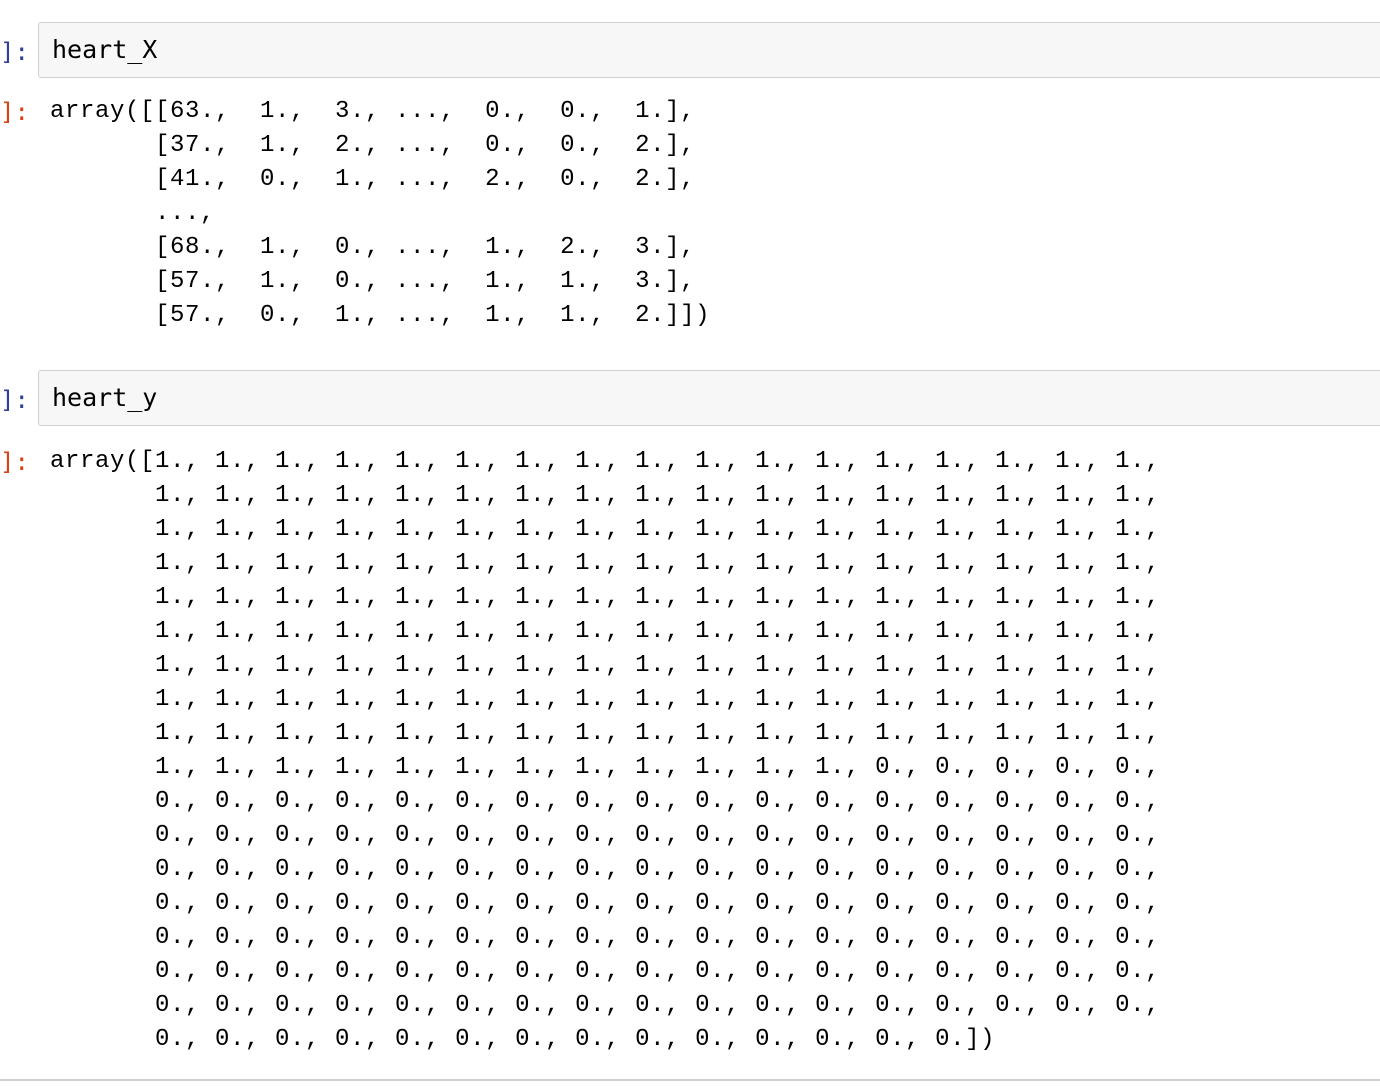 This screenshot has width=1380, height=1086. I want to click on cell-divider, so click(690, 1080).